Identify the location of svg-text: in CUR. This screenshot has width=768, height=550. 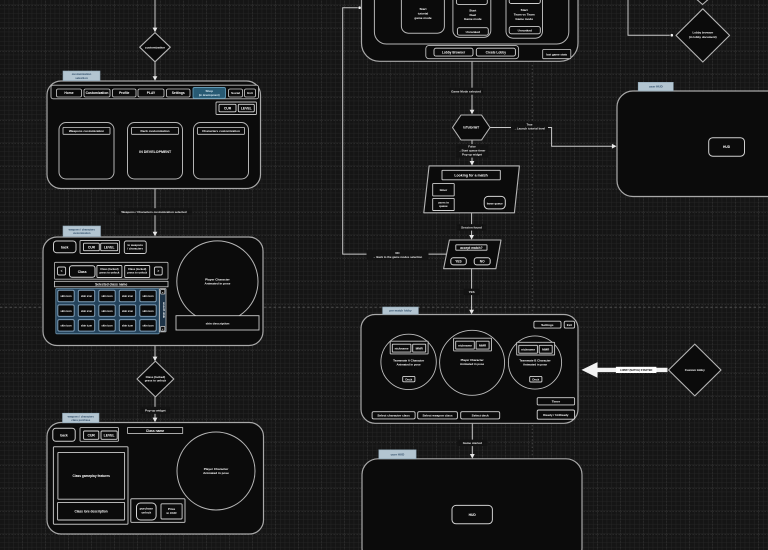
(172, 513).